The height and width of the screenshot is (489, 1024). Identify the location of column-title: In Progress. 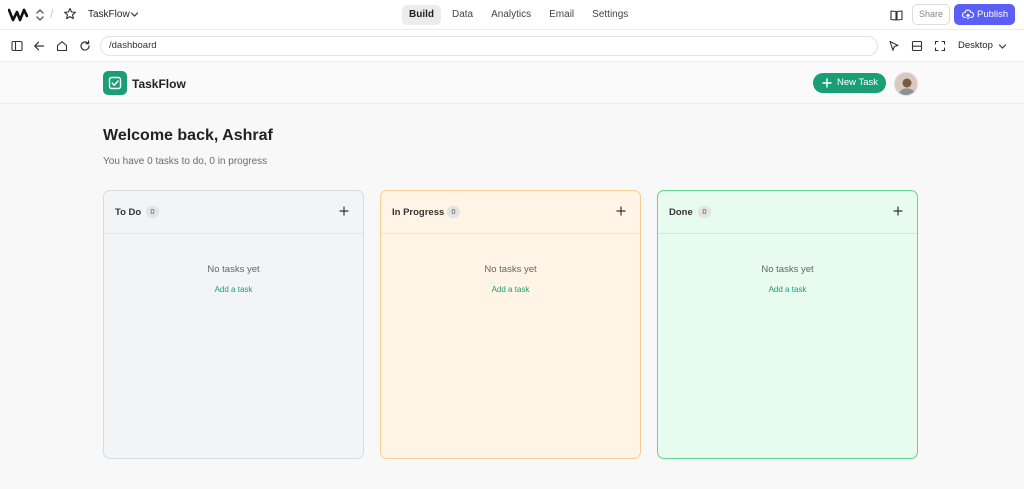
(418, 212).